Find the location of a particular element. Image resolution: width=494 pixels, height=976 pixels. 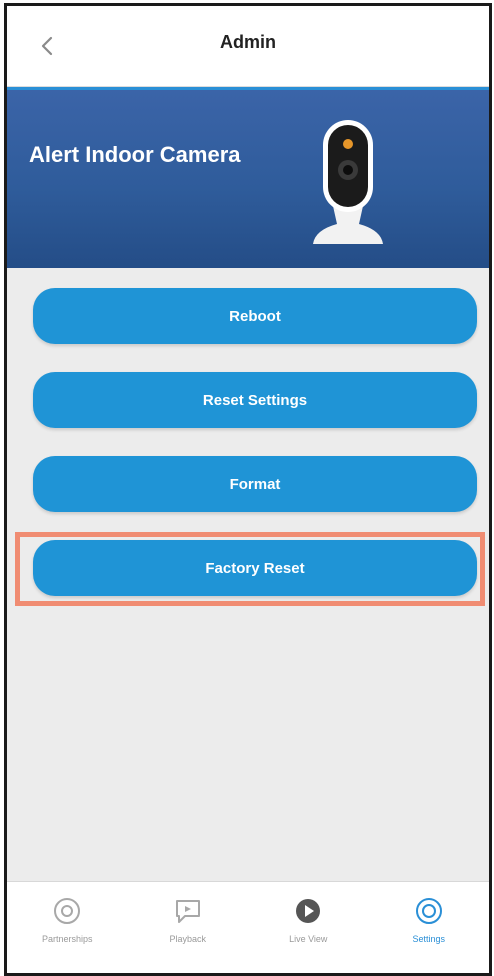

top-bar: Admin is located at coordinates (248, 46).